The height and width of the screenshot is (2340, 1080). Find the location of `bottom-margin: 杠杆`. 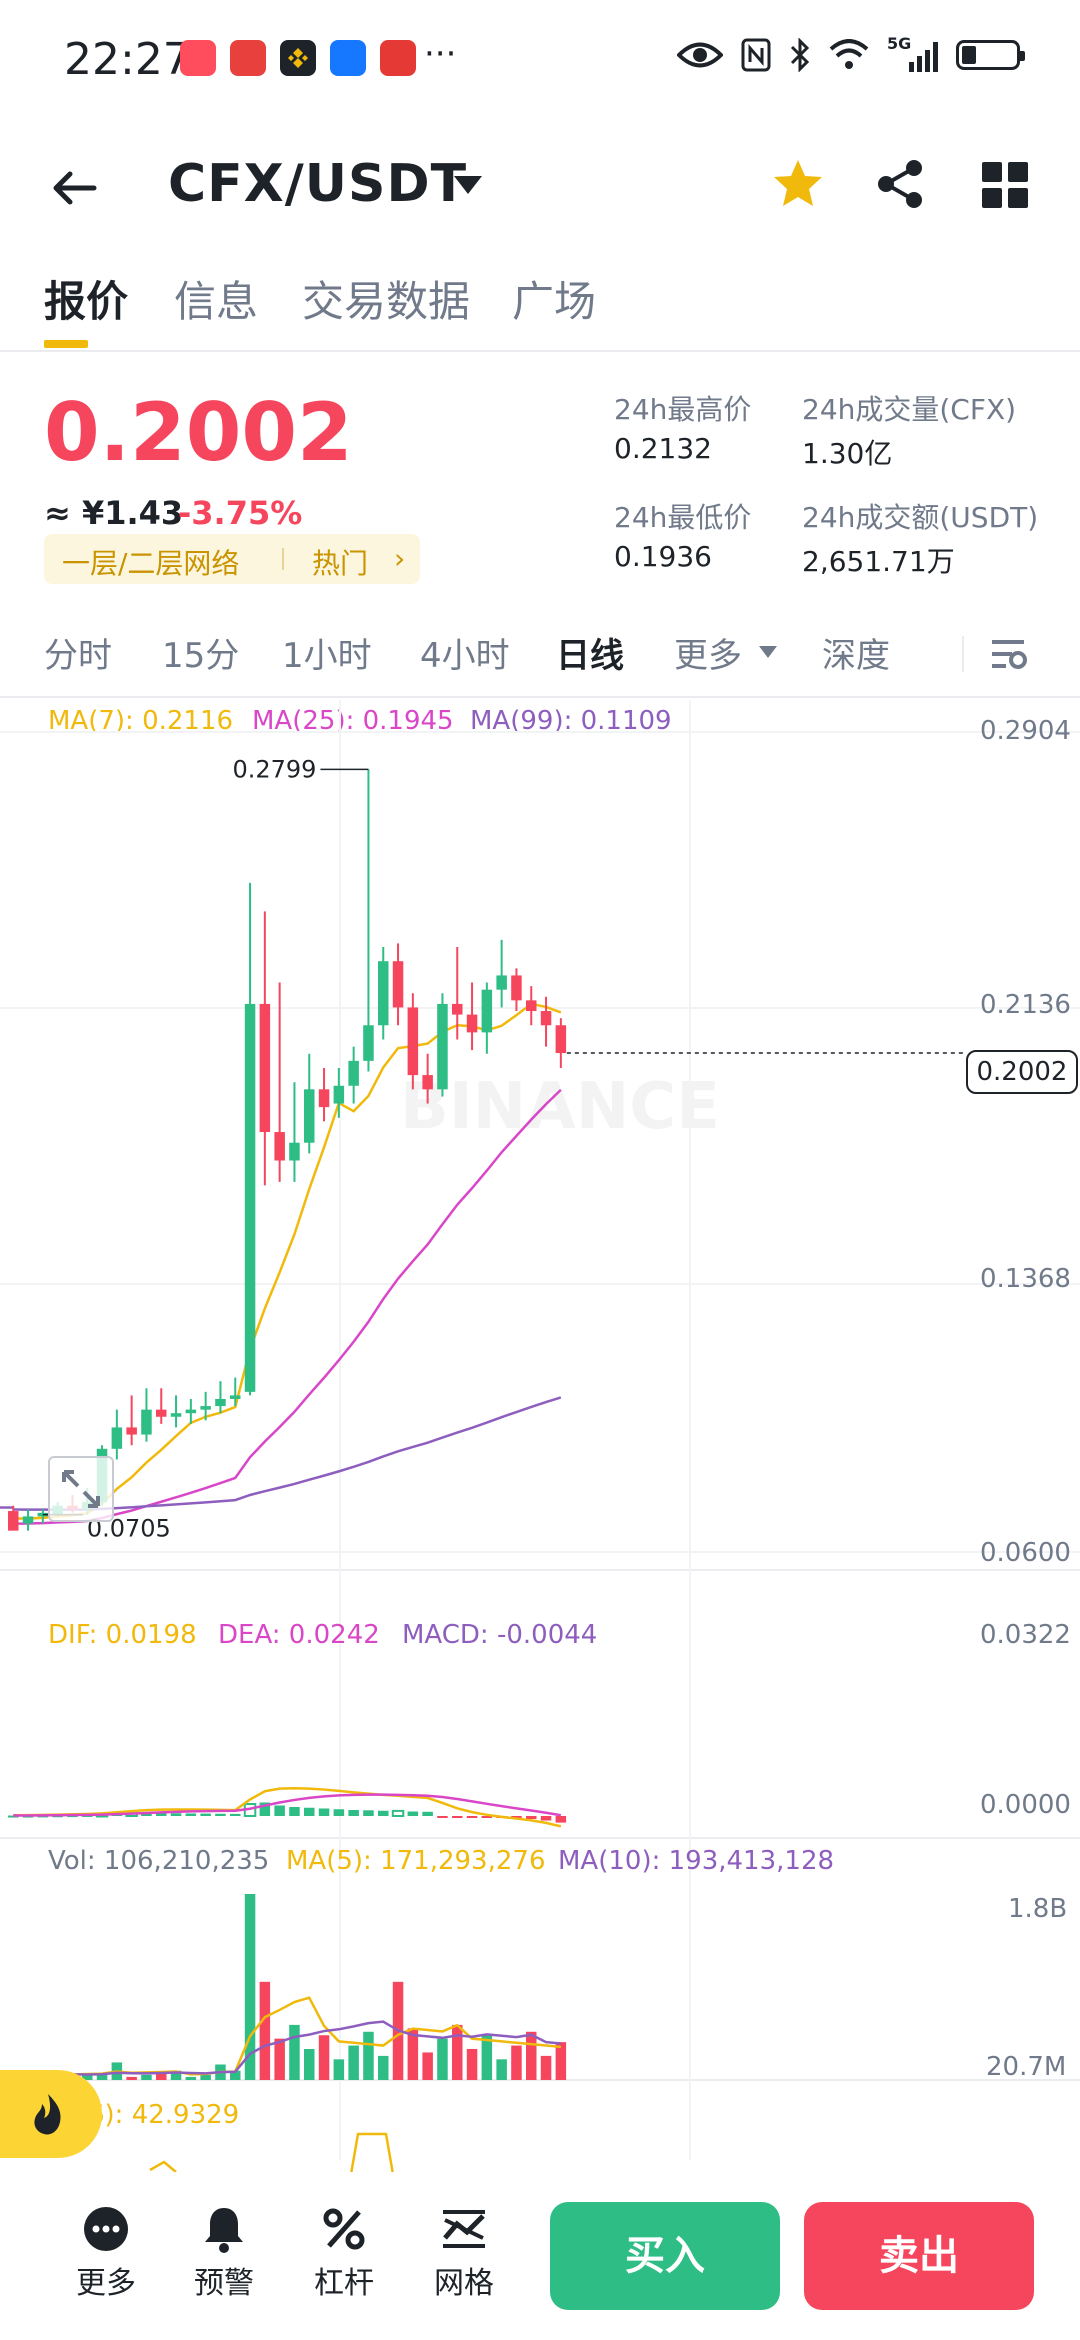

bottom-margin: 杠杆 is located at coordinates (344, 2253).